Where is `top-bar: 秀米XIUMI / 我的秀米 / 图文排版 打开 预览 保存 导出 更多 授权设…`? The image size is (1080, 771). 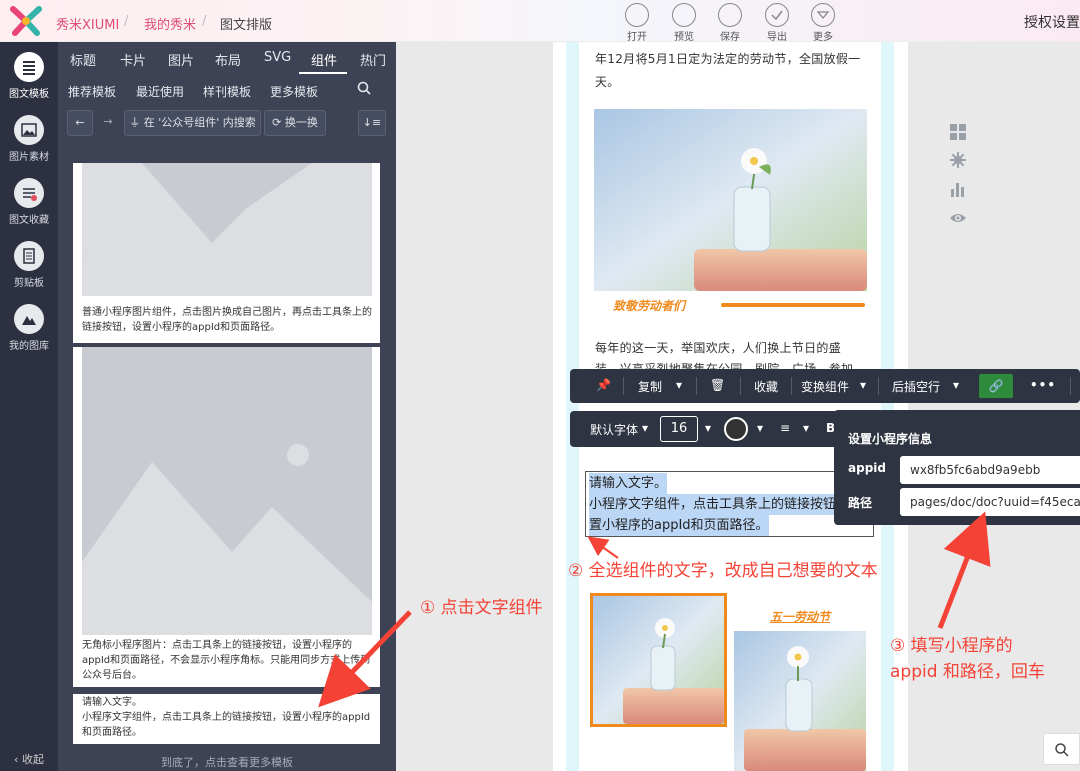 top-bar: 秀米XIUMI / 我的秀米 / 图文排版 打开 预览 保存 导出 更多 授权设… is located at coordinates (540, 21).